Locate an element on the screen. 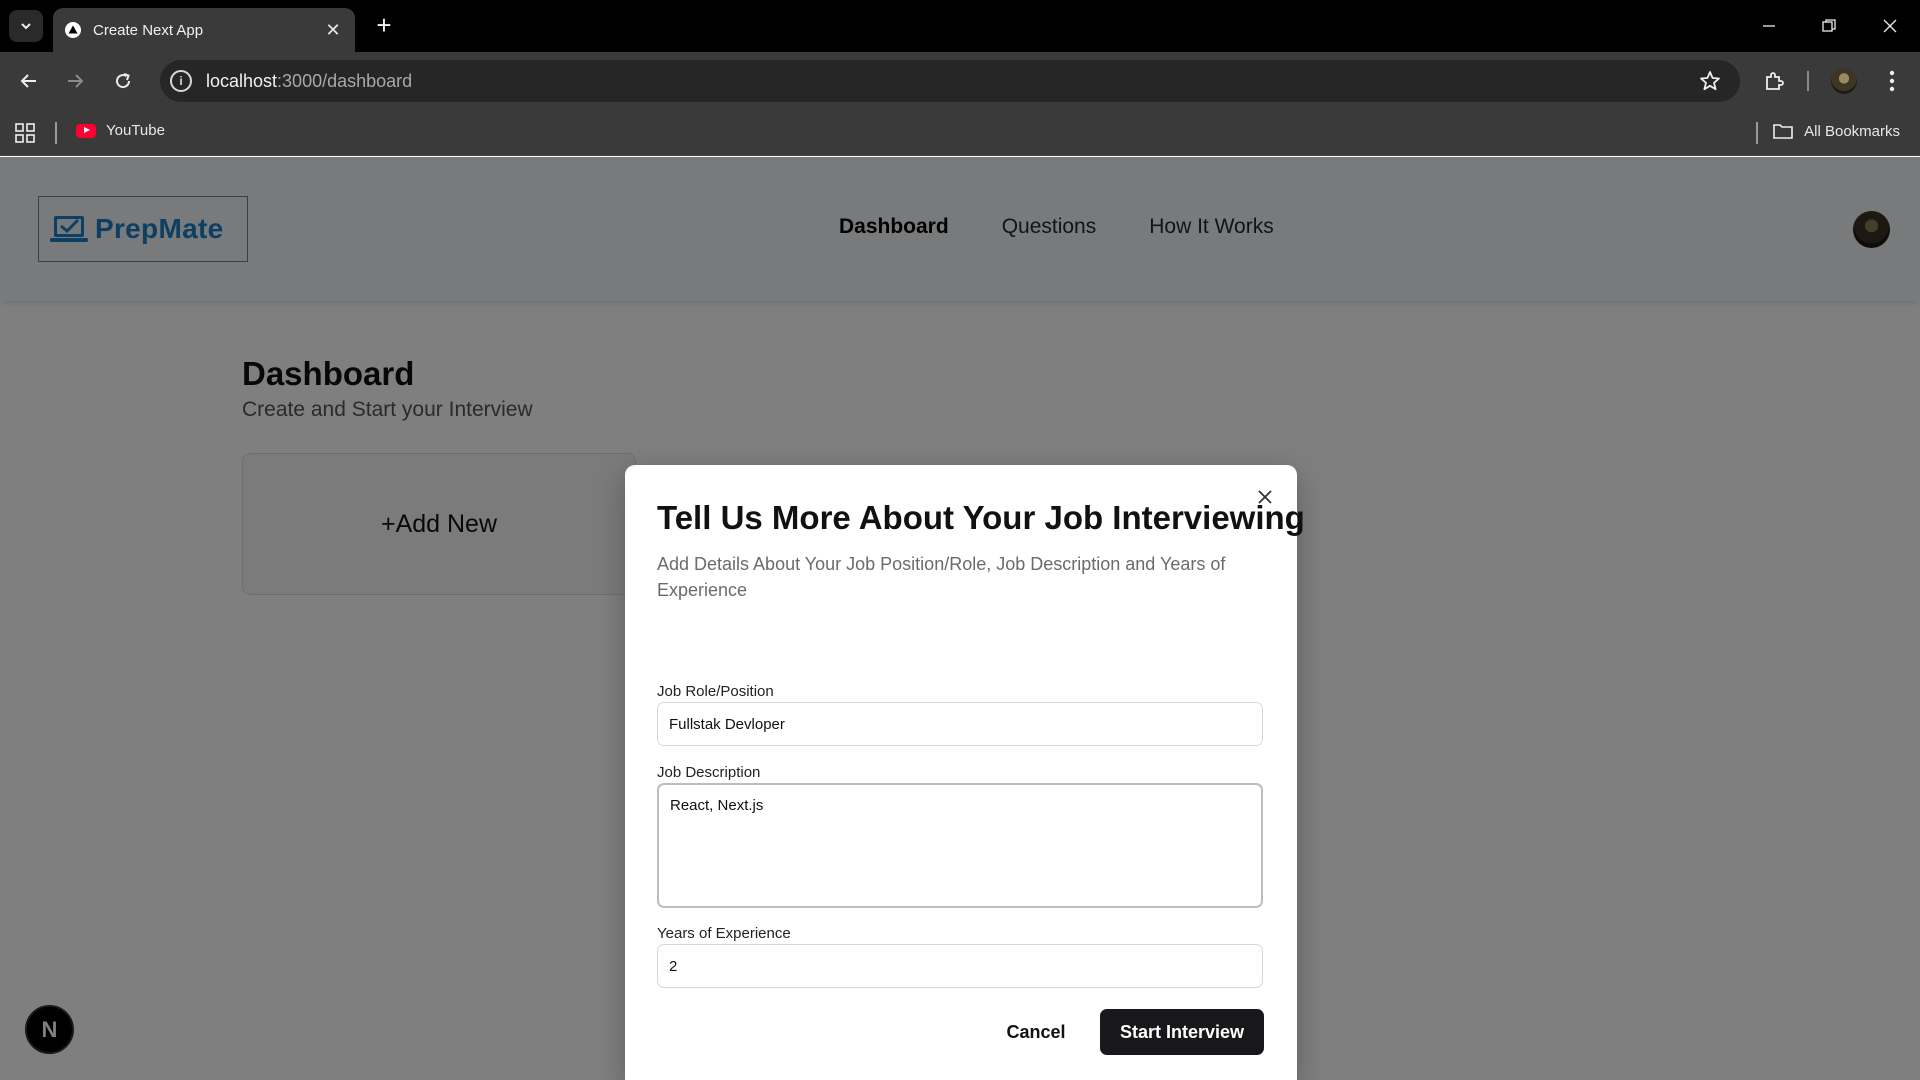 Image resolution: width=1920 pixels, height=1080 pixels. experience-input: 2 is located at coordinates (960, 966).